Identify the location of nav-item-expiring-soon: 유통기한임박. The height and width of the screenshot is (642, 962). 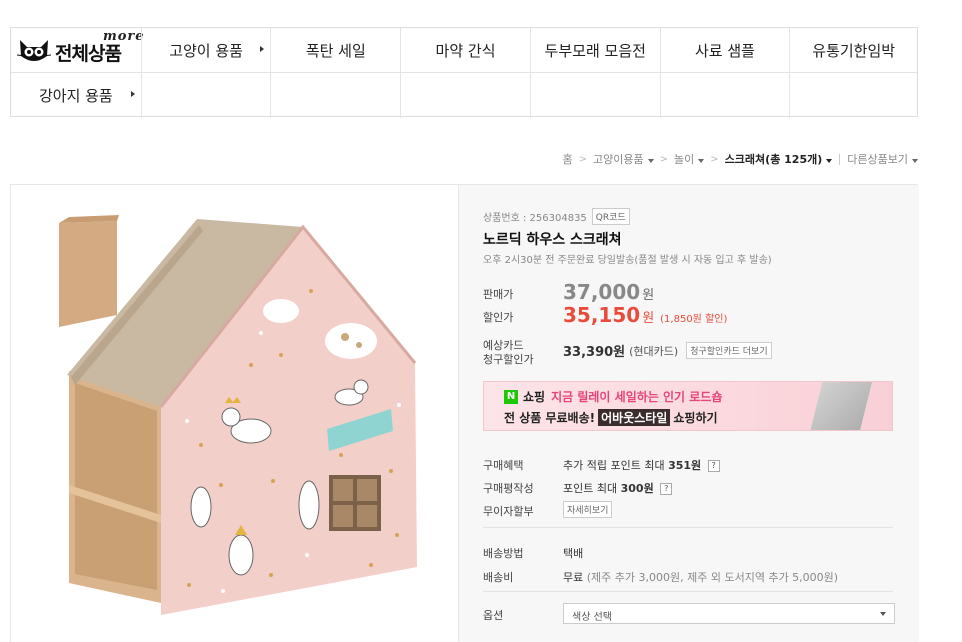
(853, 50).